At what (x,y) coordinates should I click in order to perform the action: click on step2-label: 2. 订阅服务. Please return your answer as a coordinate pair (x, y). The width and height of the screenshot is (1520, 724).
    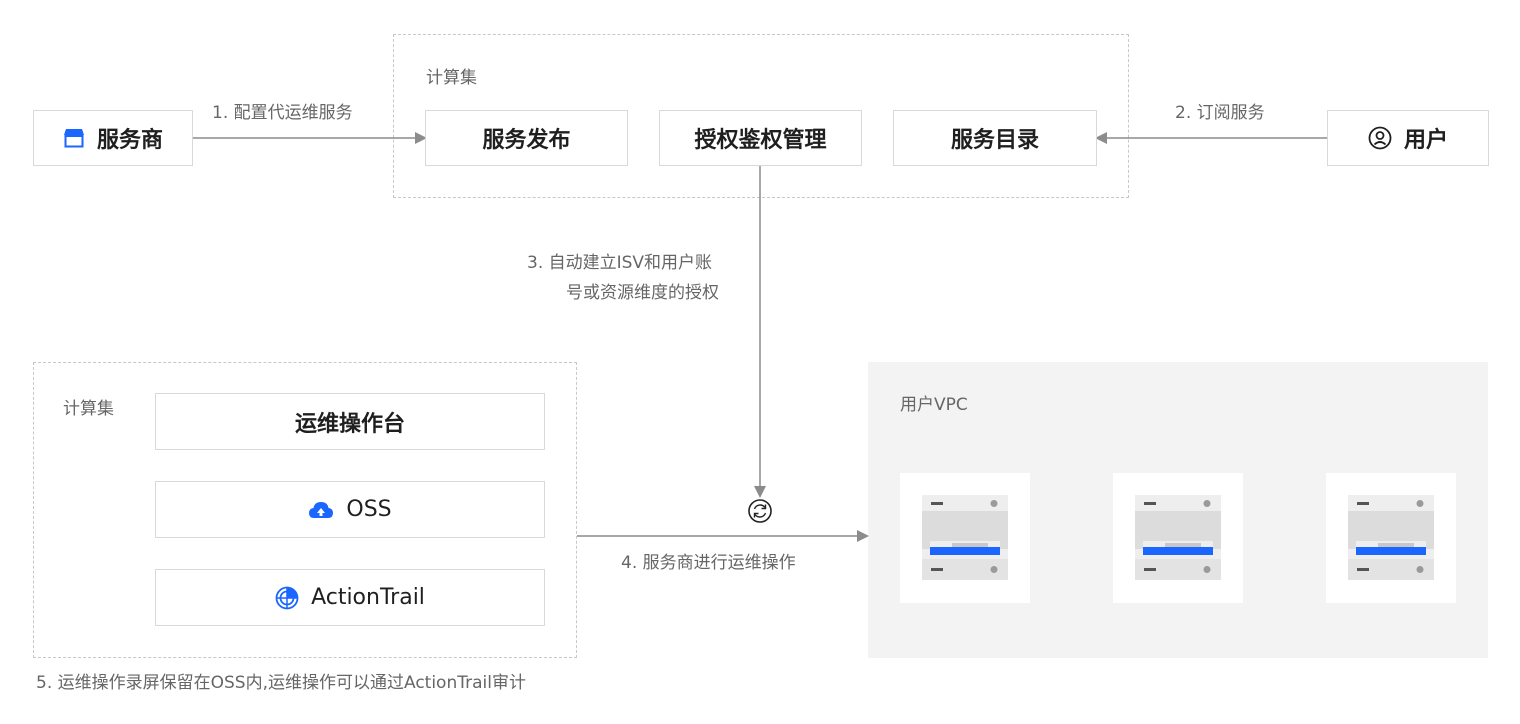
    Looking at the image, I should click on (1220, 113).